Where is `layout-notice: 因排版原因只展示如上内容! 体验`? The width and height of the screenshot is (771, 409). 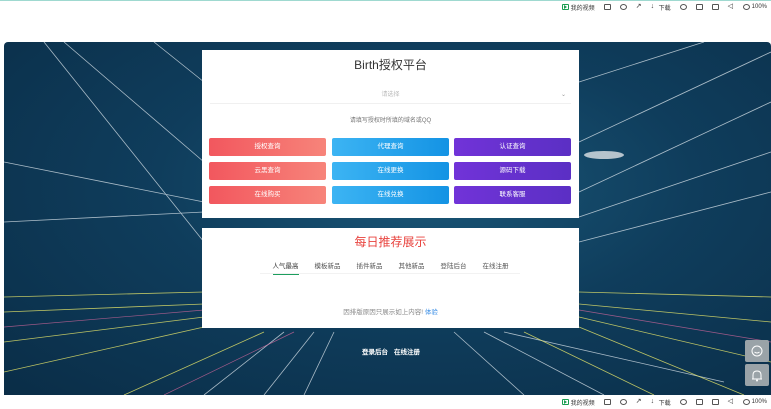 layout-notice: 因排版原因只展示如上内容! 体验 is located at coordinates (390, 311).